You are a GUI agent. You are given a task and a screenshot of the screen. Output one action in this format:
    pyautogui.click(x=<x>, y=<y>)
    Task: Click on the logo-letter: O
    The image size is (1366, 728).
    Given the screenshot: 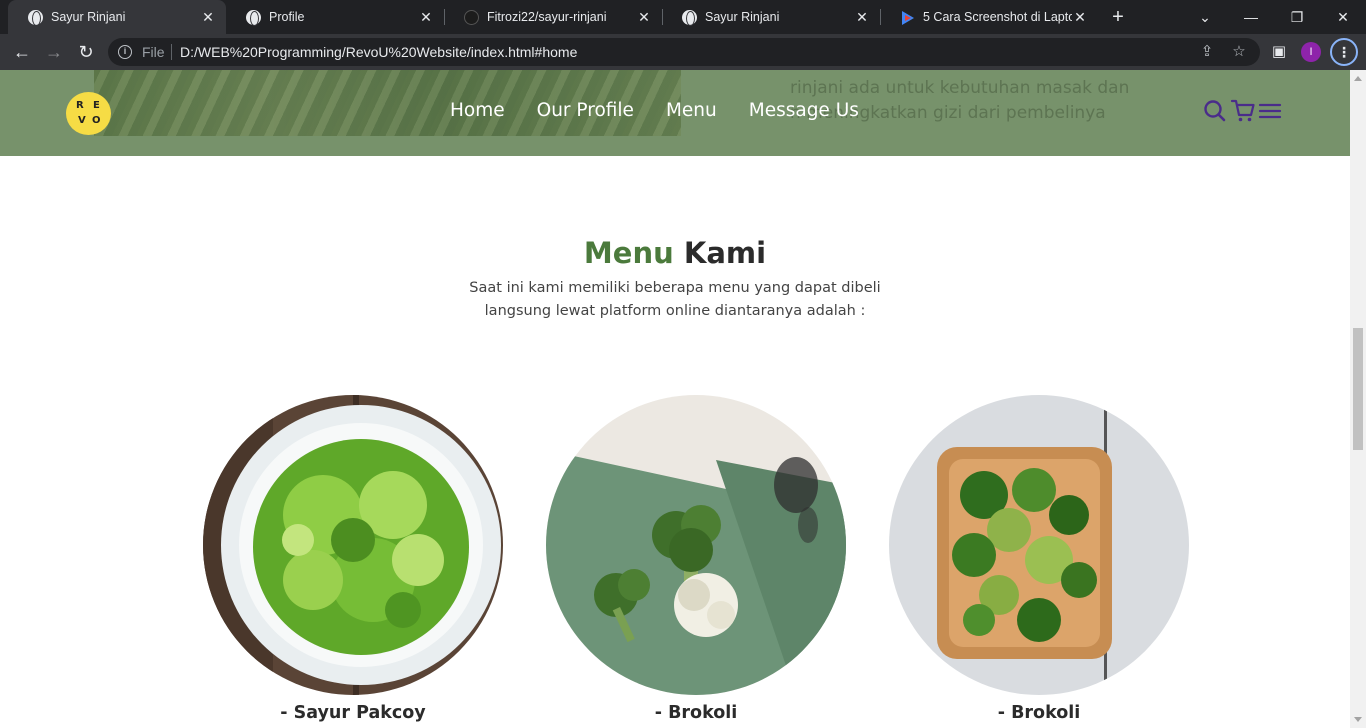 What is the action you would take?
    pyautogui.click(x=96, y=120)
    